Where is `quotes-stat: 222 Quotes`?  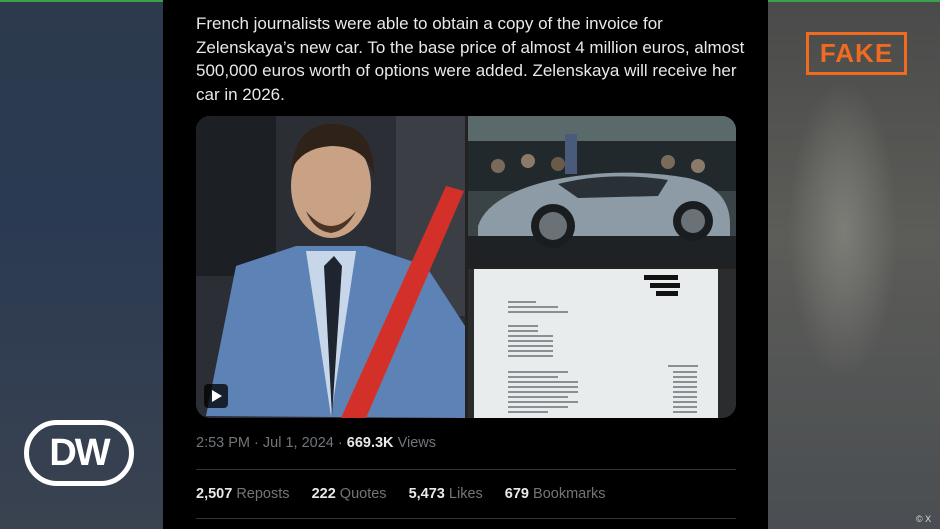
quotes-stat: 222 Quotes is located at coordinates (349, 494).